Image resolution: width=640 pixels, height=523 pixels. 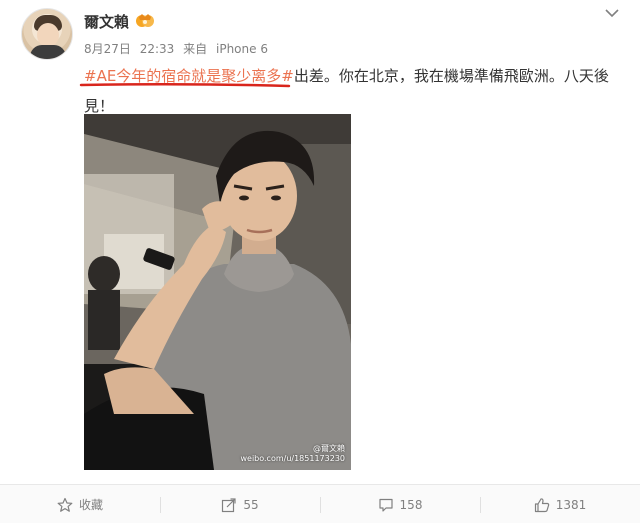 I want to click on action-bar: 收藏 55 158 1381, so click(x=320, y=503).